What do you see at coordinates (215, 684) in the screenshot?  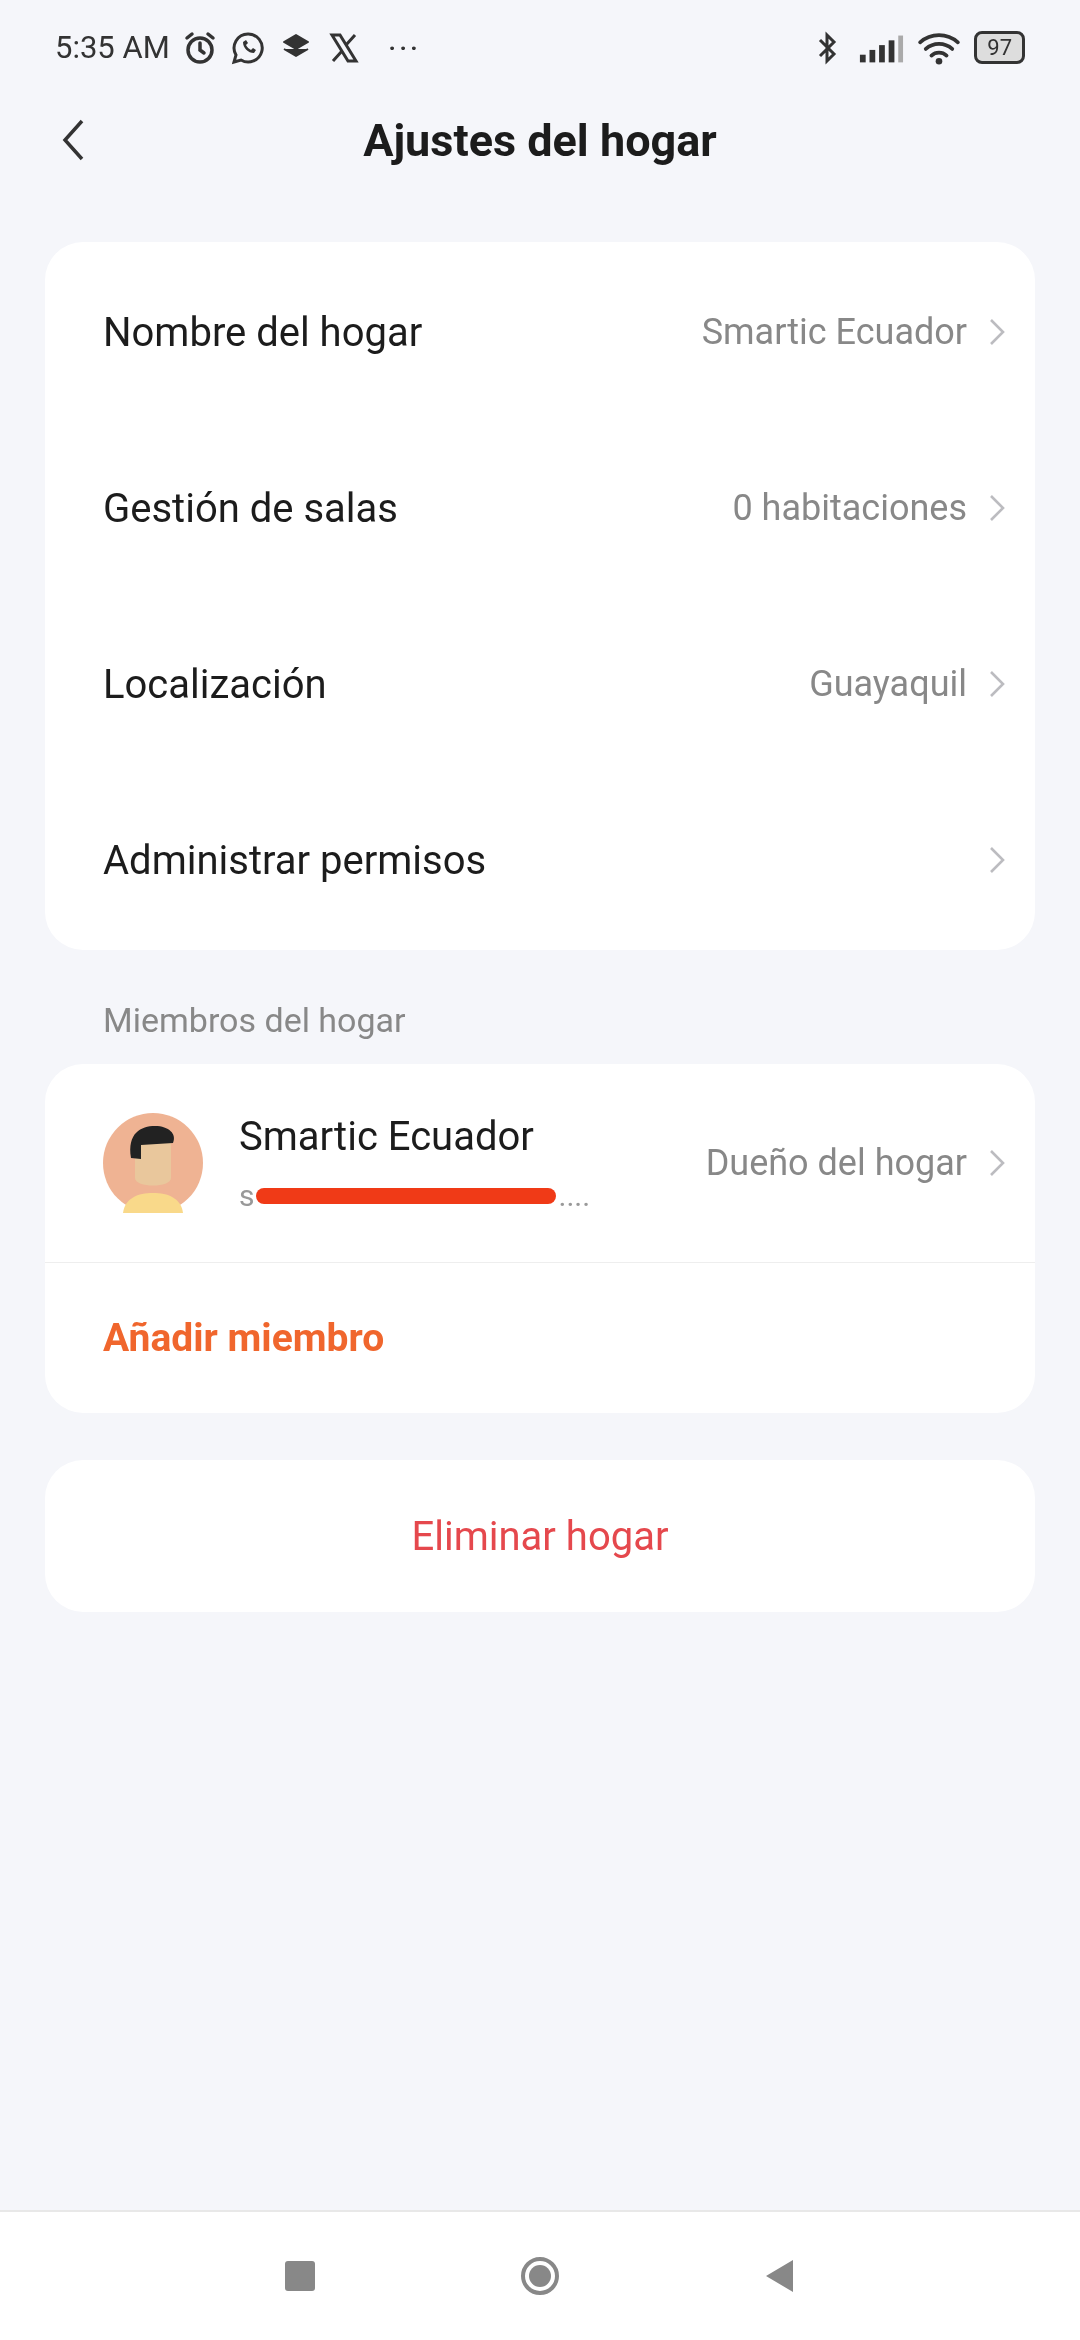 I see `setting-label: Localización` at bounding box center [215, 684].